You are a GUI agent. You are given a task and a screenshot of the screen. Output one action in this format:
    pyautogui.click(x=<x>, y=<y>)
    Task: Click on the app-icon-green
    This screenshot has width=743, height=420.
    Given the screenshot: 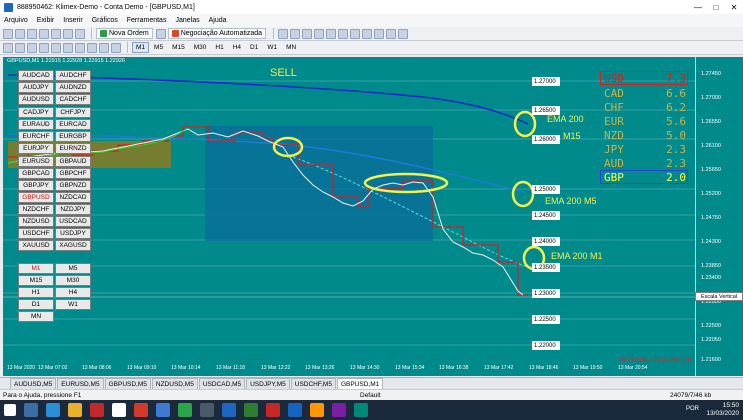 What is the action you would take?
    pyautogui.click(x=185, y=410)
    